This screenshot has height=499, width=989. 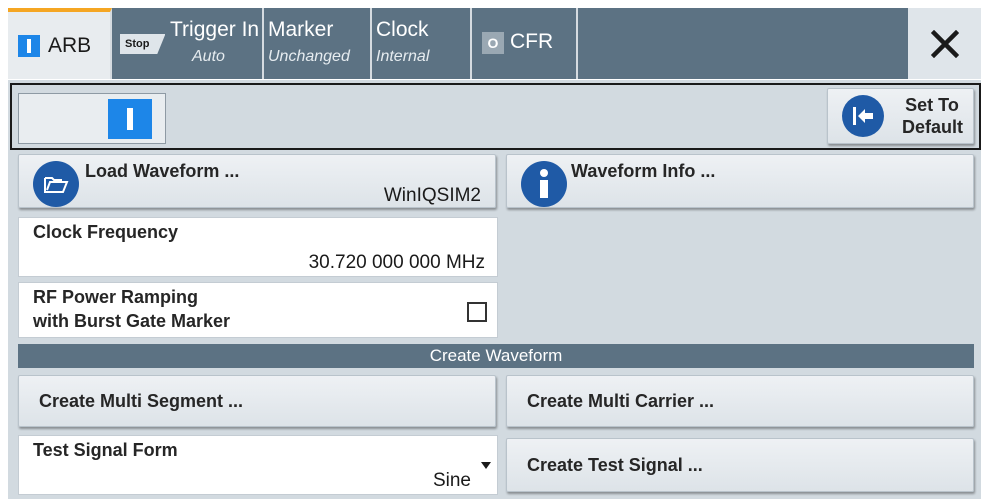 I want to click on stop-indicator-icon: Stop, so click(x=143, y=44).